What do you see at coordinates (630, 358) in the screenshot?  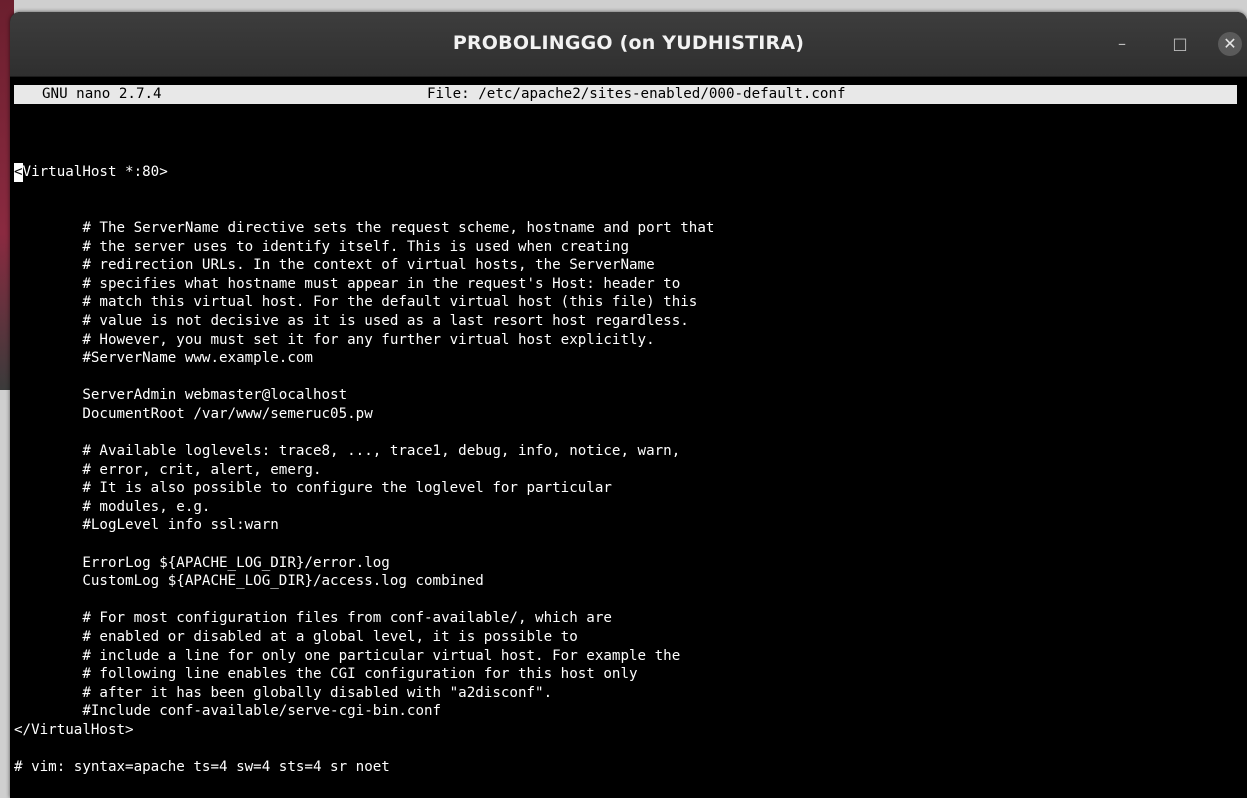 I see `buffer-line: #ServerName www.example.com` at bounding box center [630, 358].